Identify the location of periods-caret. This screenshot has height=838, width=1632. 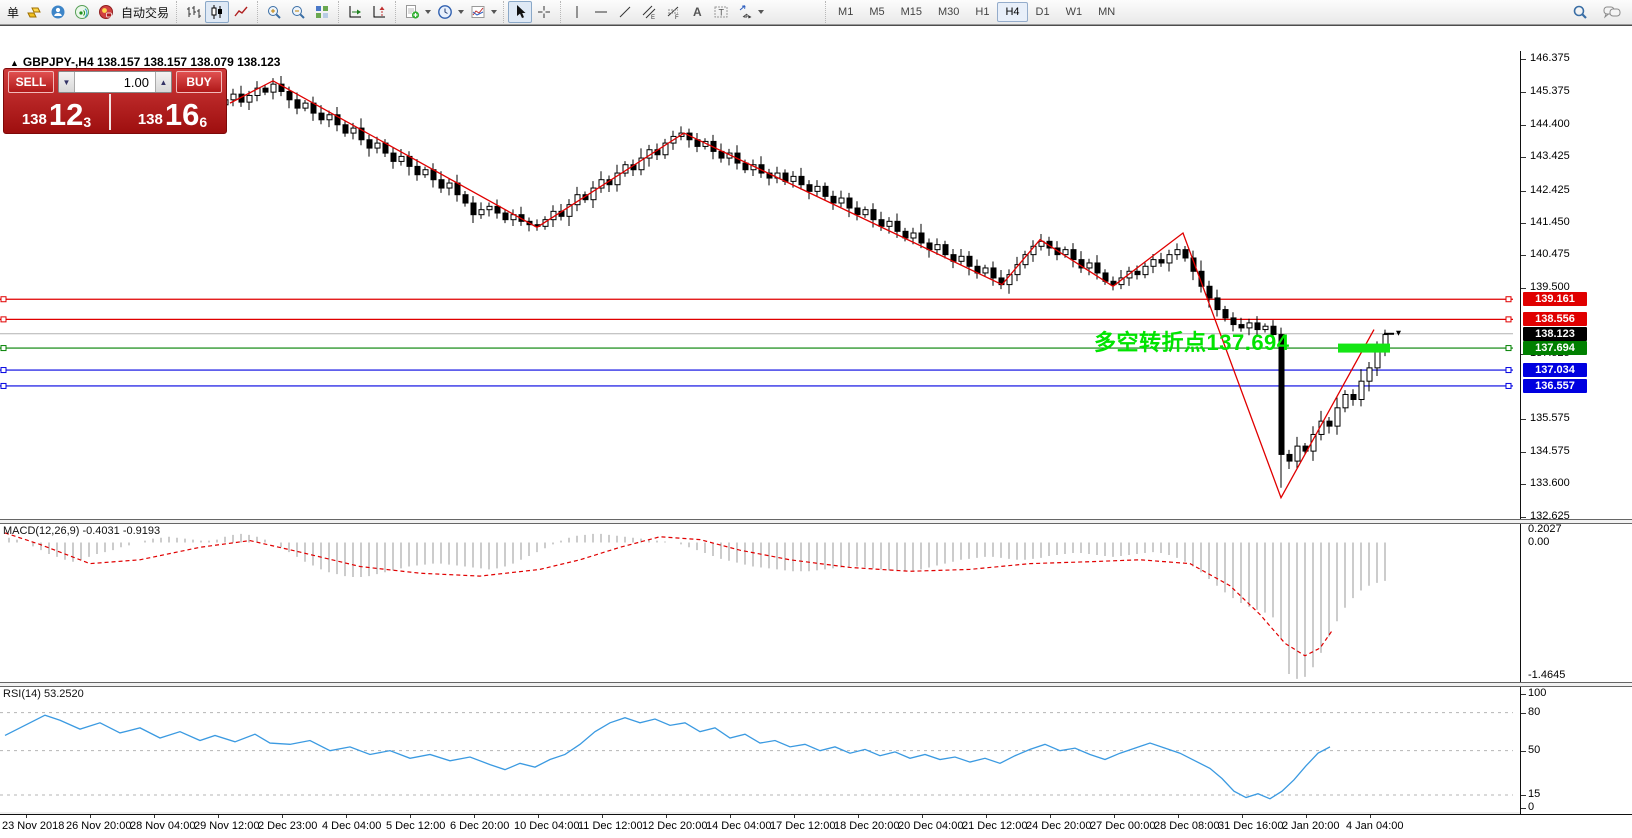
(461, 12).